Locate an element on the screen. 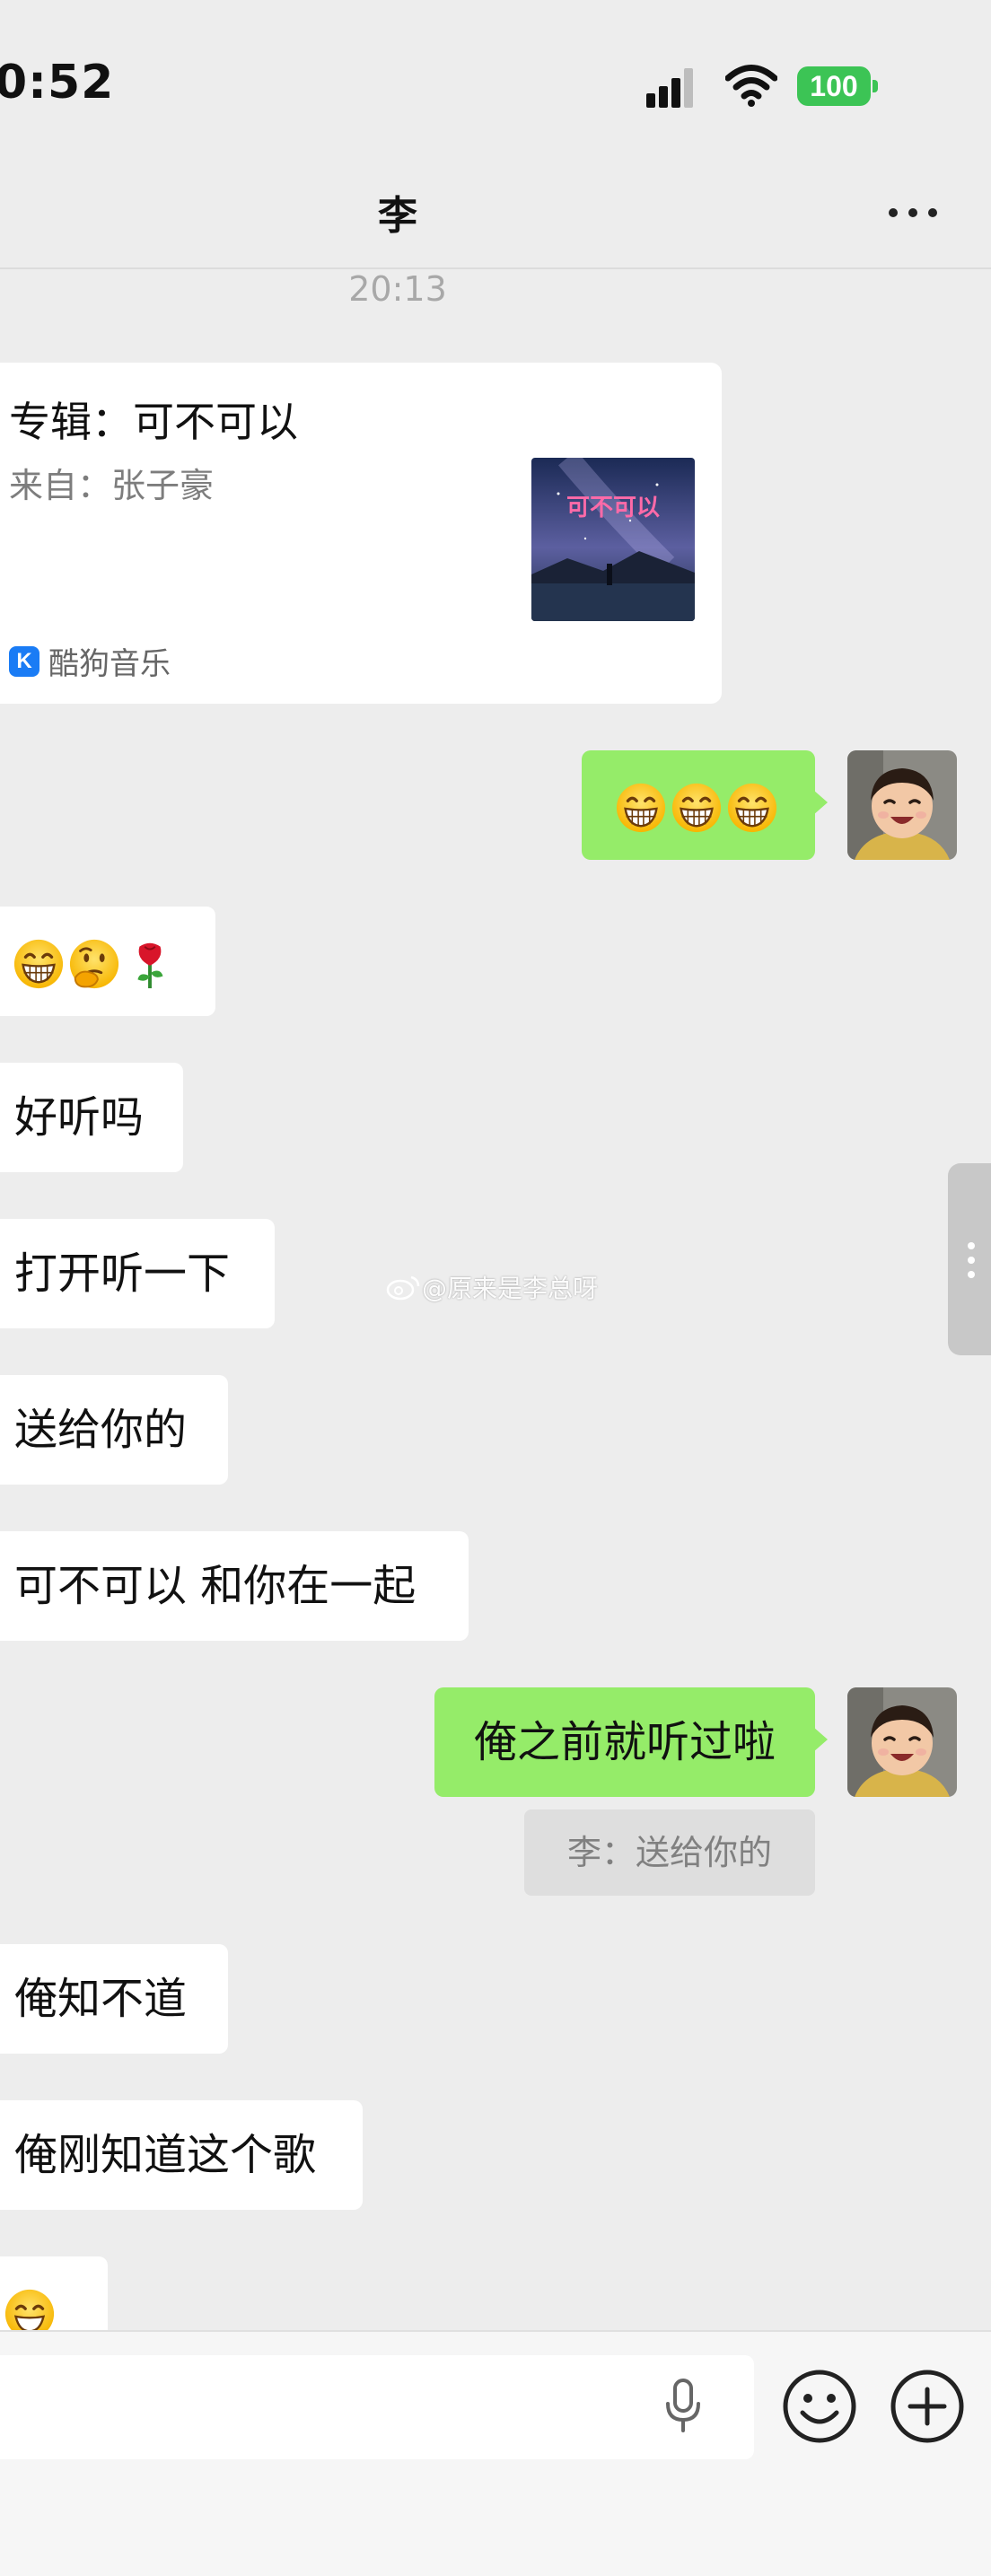  album-artist: 来自：张子豪 is located at coordinates (112, 485).